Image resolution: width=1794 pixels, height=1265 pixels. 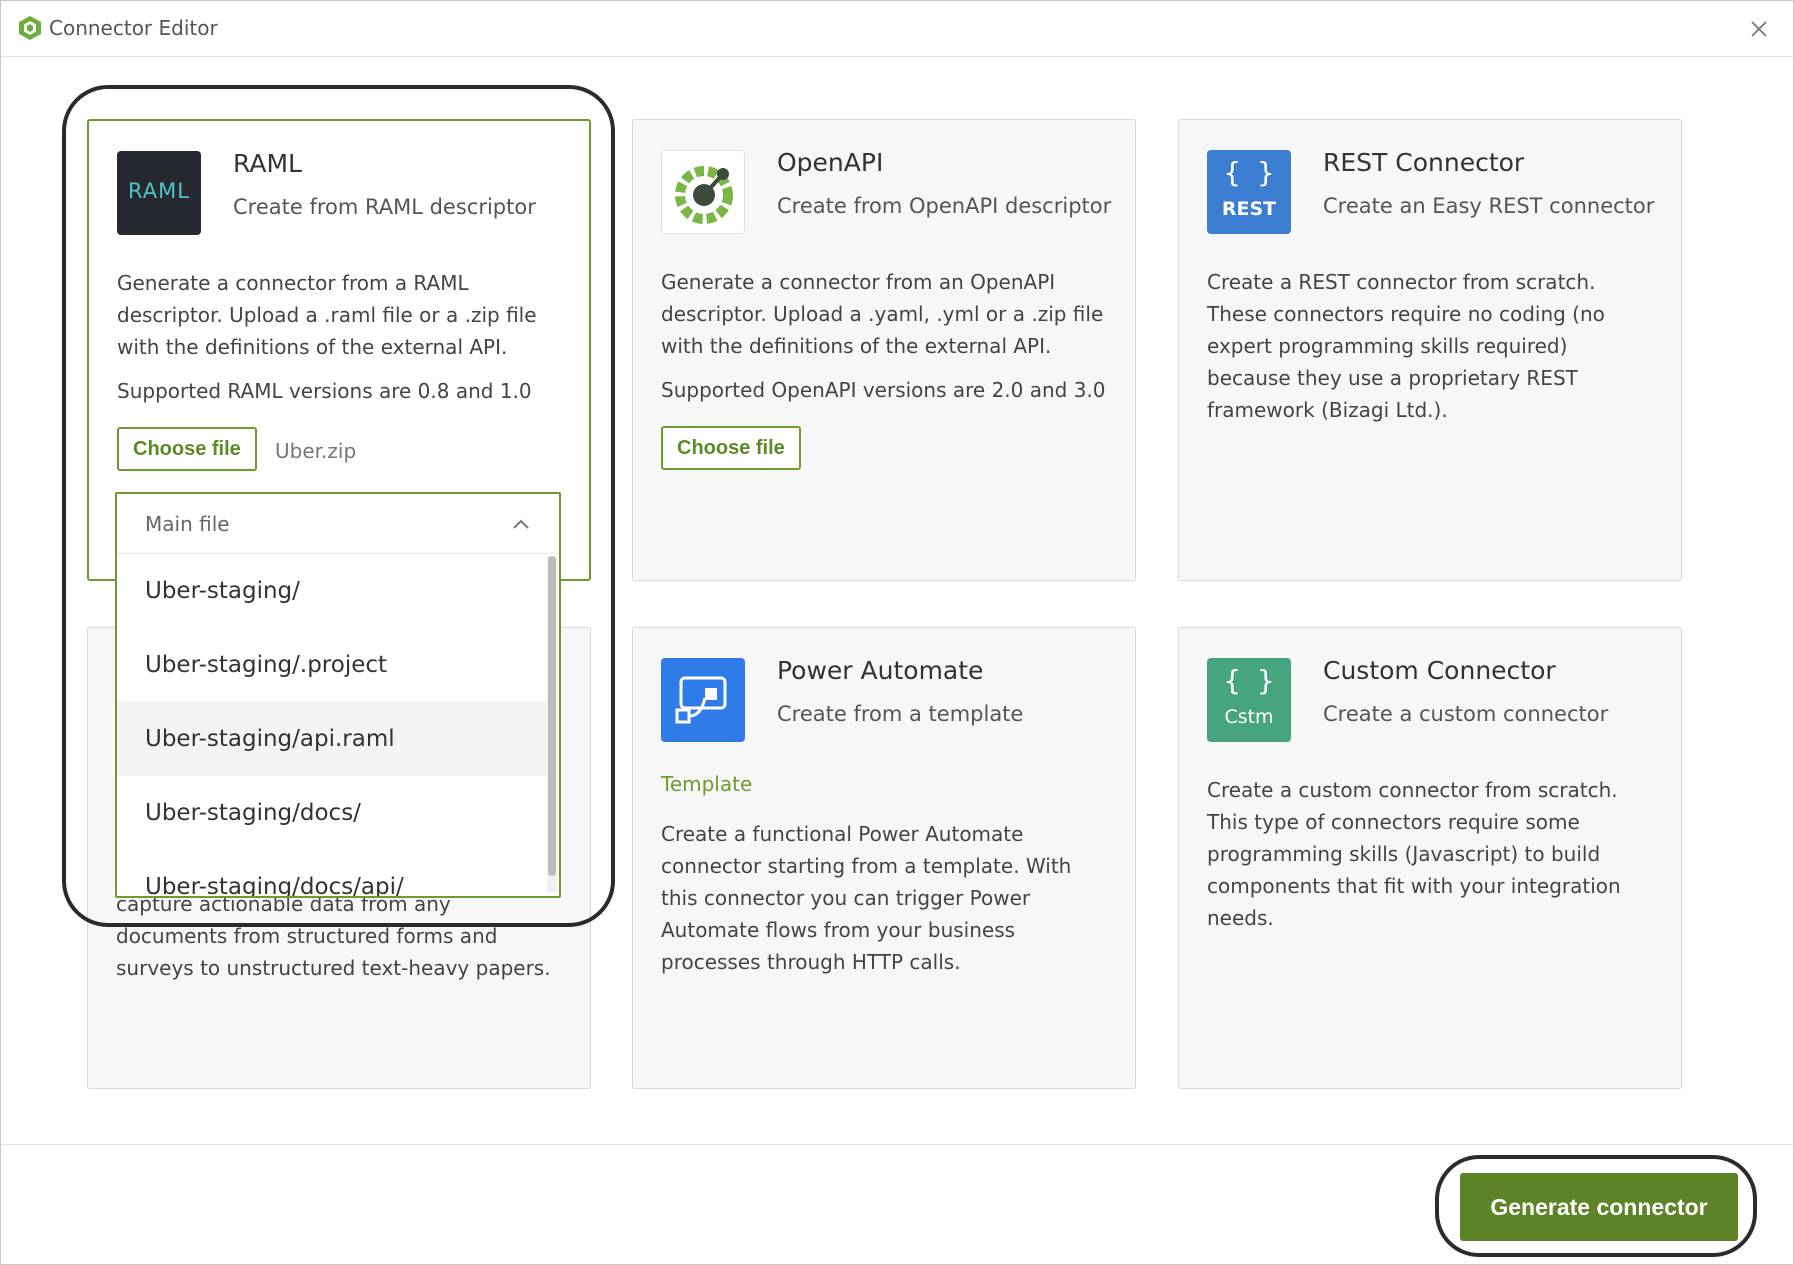 I want to click on custom-connector-logo-icon: { } Cstm, so click(x=1249, y=700).